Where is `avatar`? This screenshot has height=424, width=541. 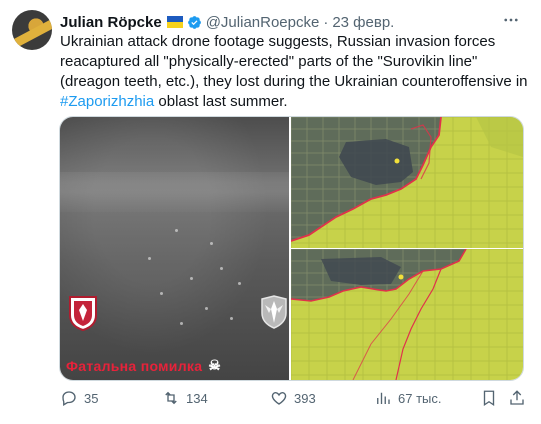
avatar is located at coordinates (32, 30).